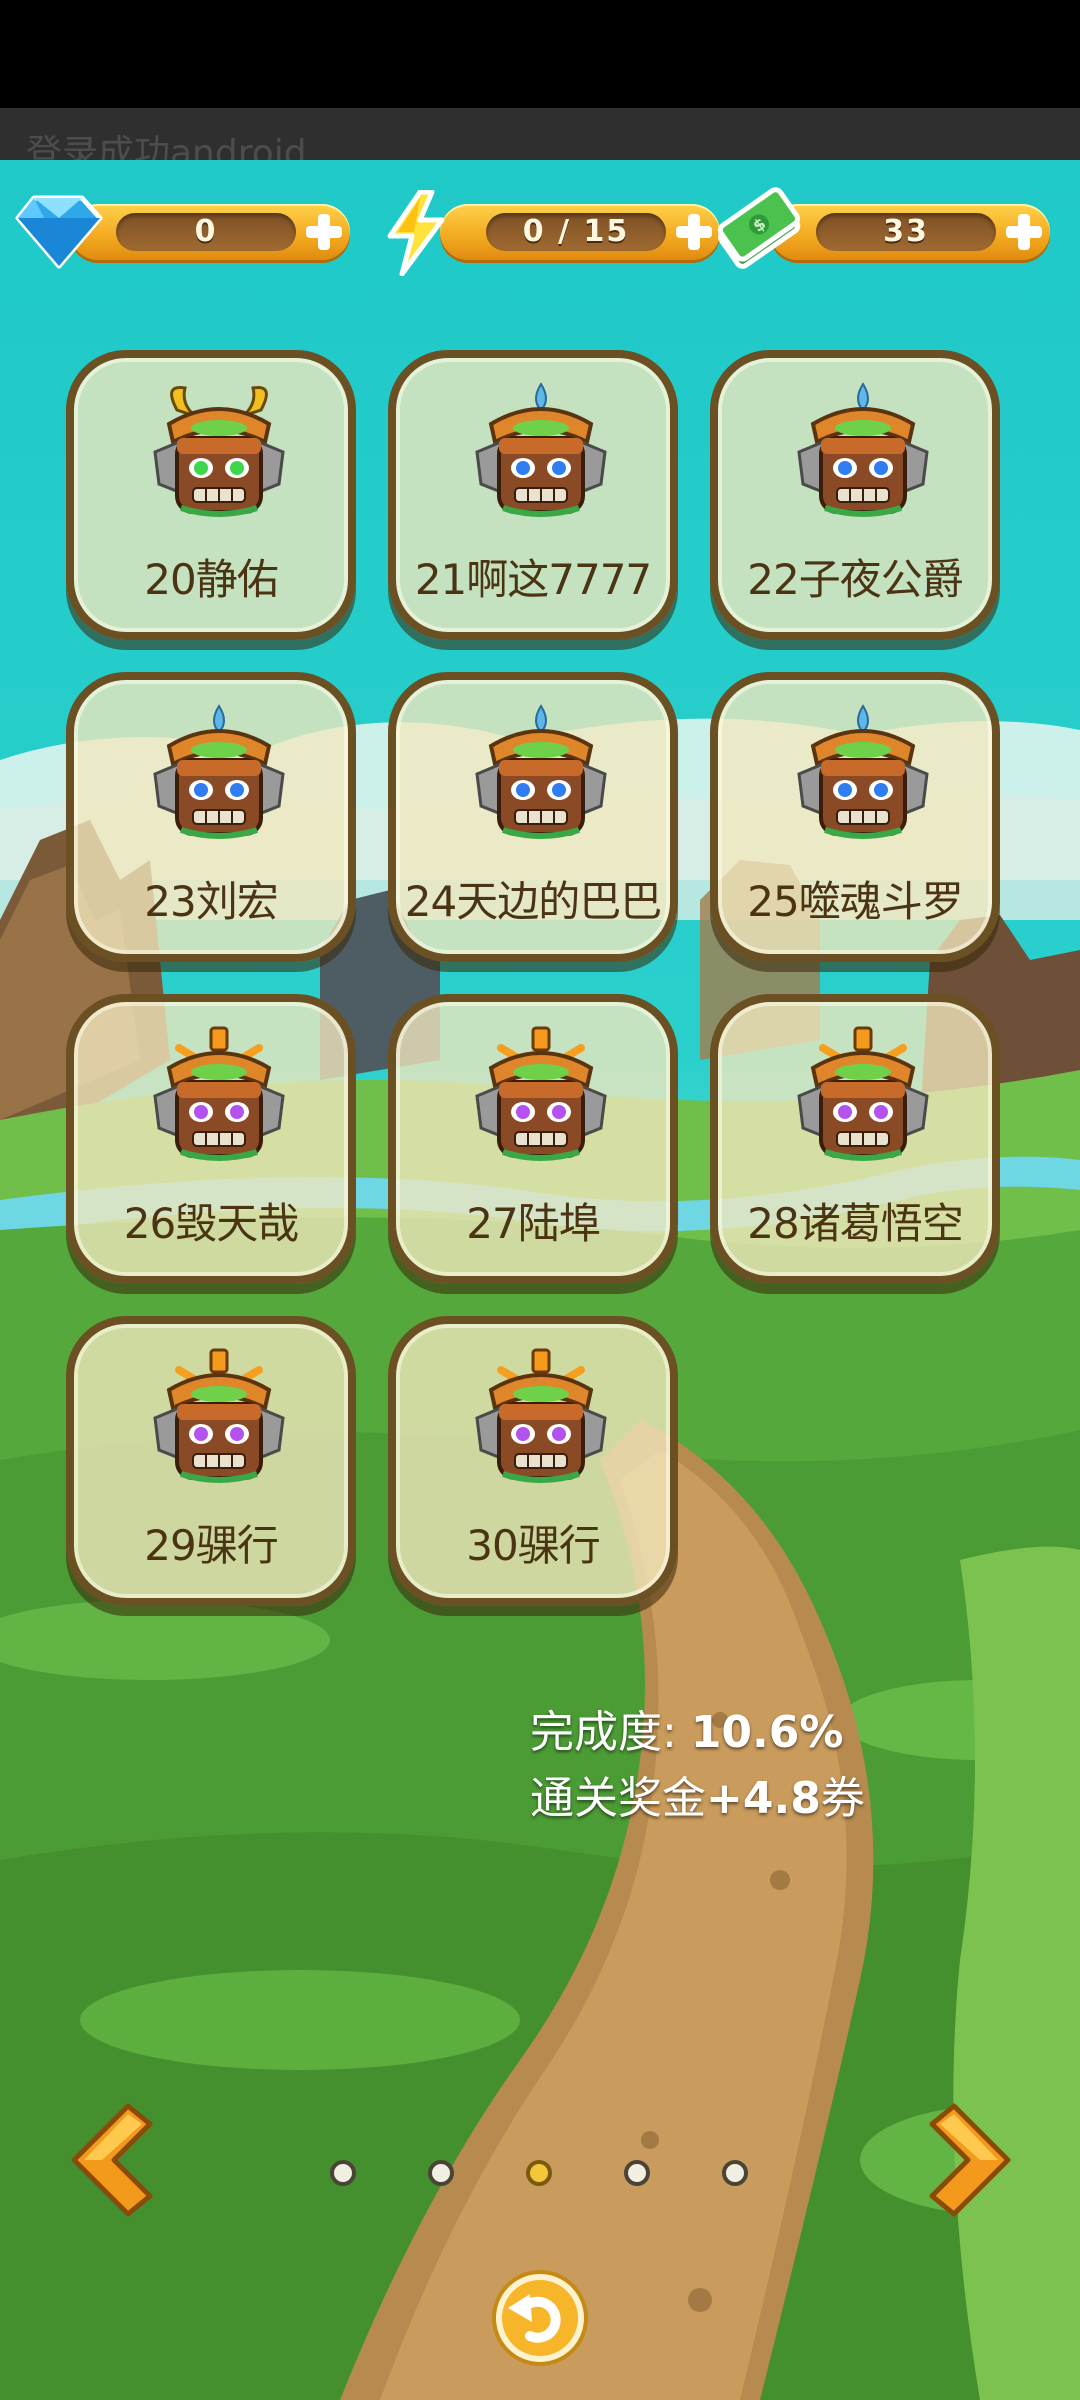  I want to click on lightning-icon, so click(416, 233).